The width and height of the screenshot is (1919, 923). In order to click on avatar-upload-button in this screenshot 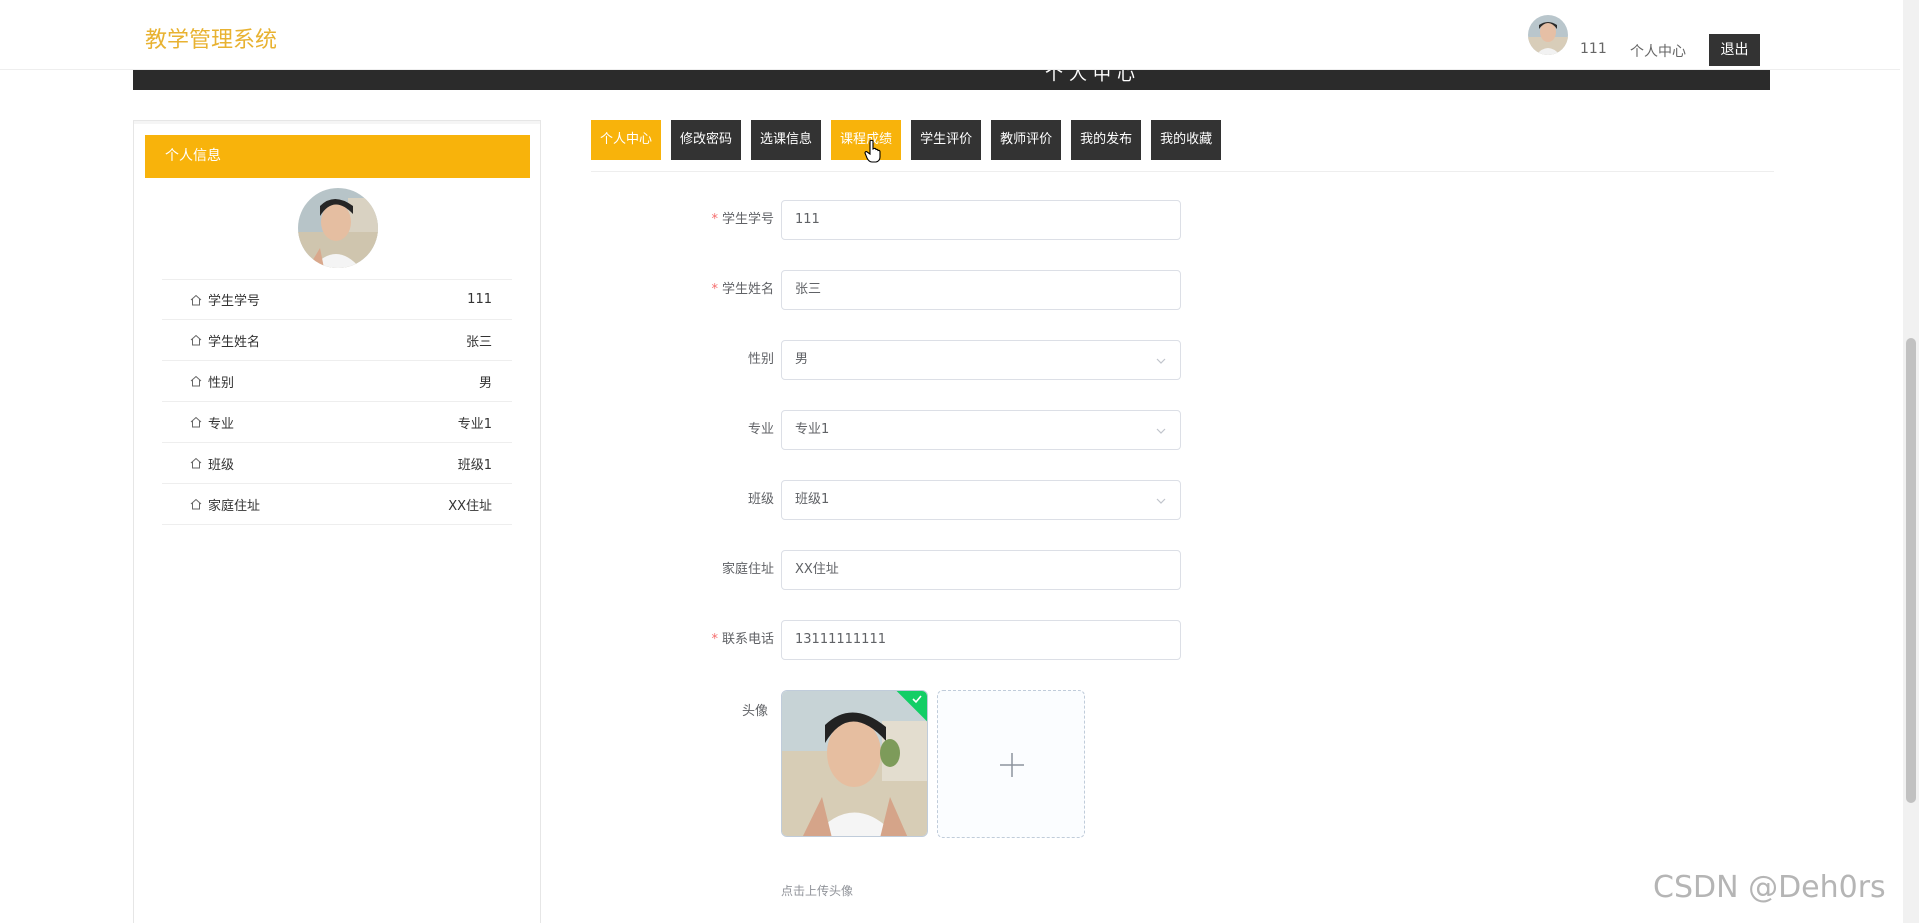, I will do `click(1011, 764)`.